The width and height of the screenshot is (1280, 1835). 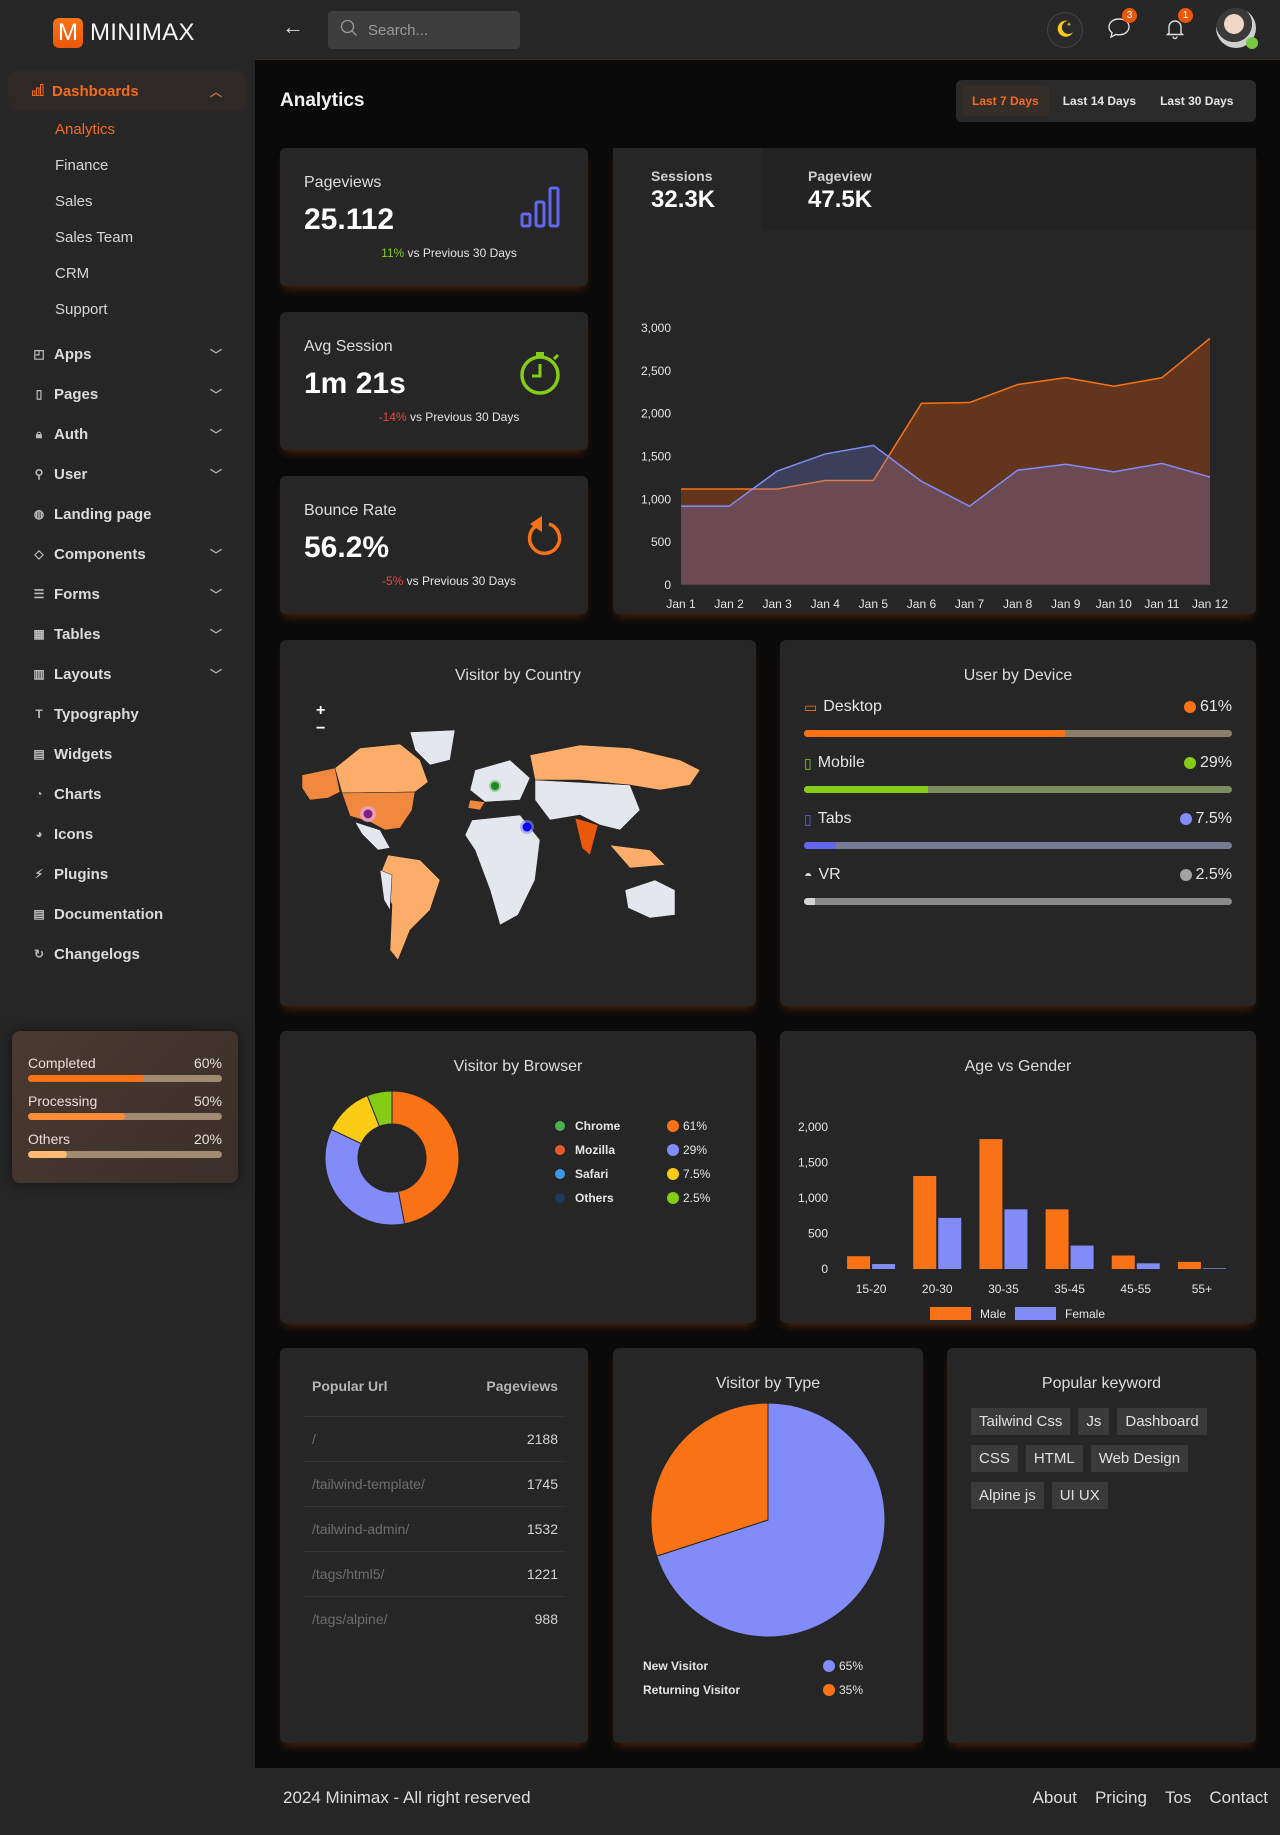 I want to click on bar-female-55+, so click(x=1214, y=1268).